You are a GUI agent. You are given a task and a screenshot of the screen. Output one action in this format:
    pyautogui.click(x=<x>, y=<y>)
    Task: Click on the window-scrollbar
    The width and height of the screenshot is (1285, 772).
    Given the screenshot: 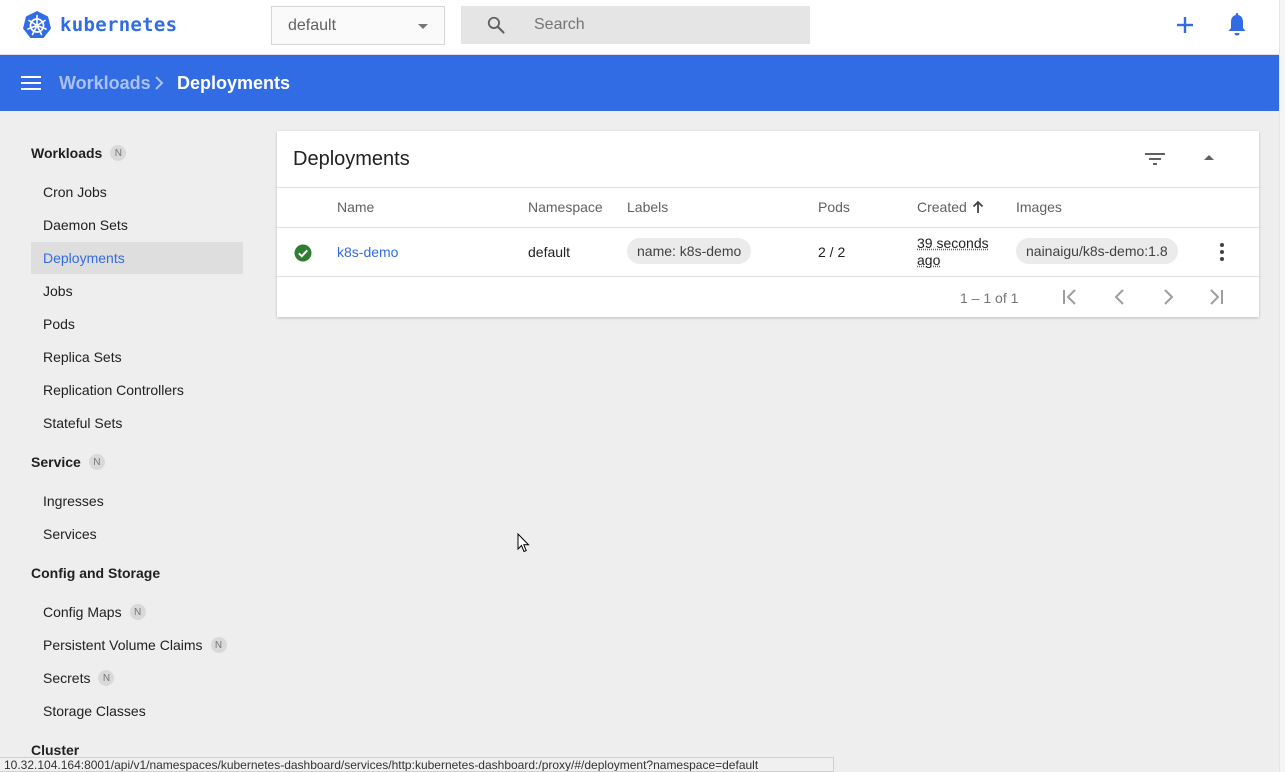 What is the action you would take?
    pyautogui.click(x=1282, y=386)
    